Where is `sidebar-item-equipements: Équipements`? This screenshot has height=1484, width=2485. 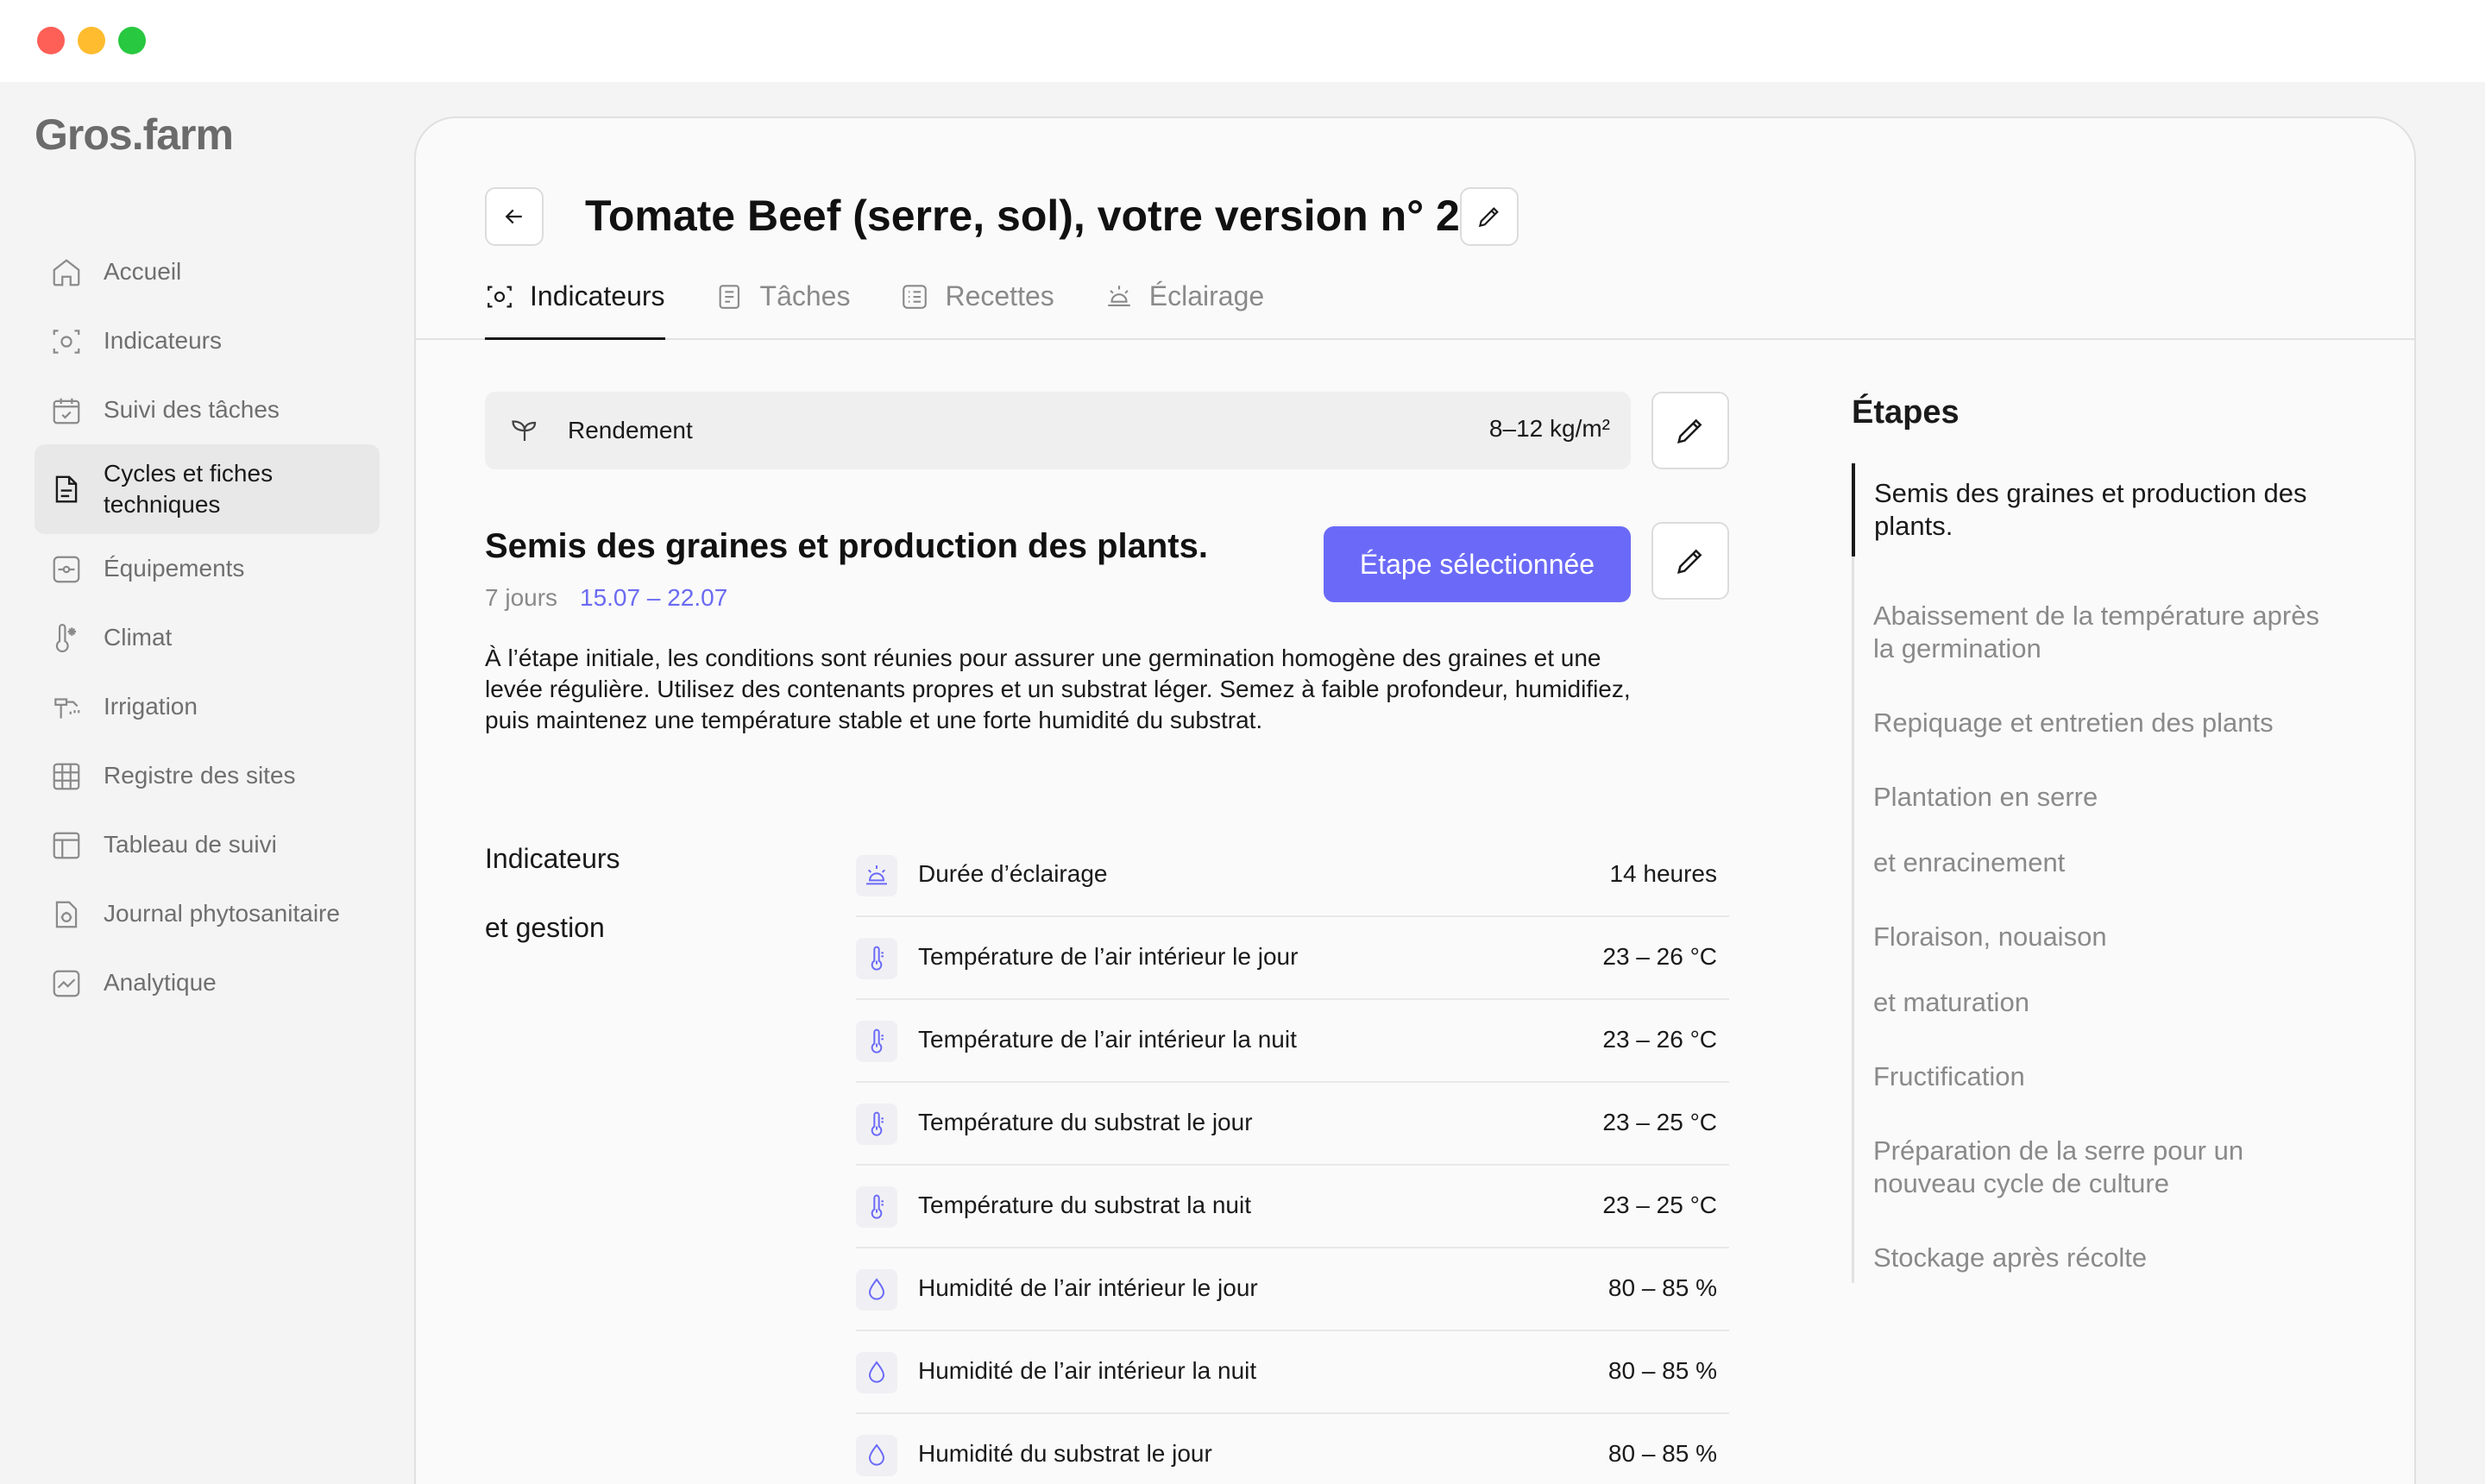
sidebar-item-equipements: Équipements is located at coordinates (208, 568).